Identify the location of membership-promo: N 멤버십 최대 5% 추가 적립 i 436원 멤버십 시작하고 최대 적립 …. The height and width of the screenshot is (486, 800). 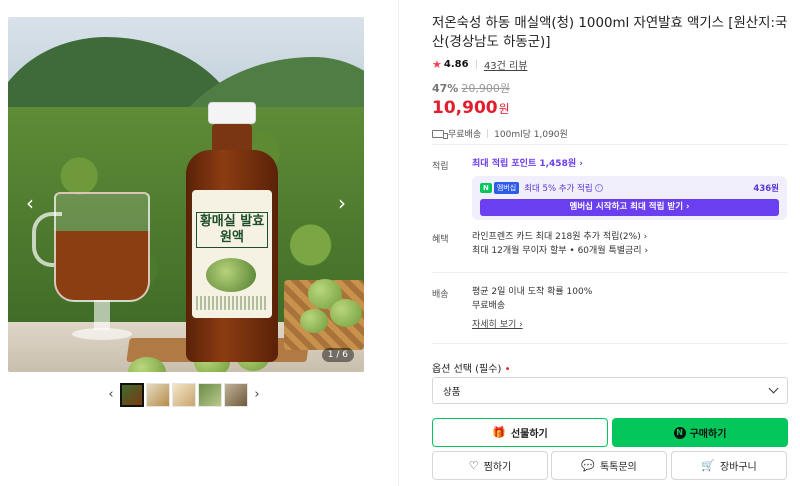
(629, 198).